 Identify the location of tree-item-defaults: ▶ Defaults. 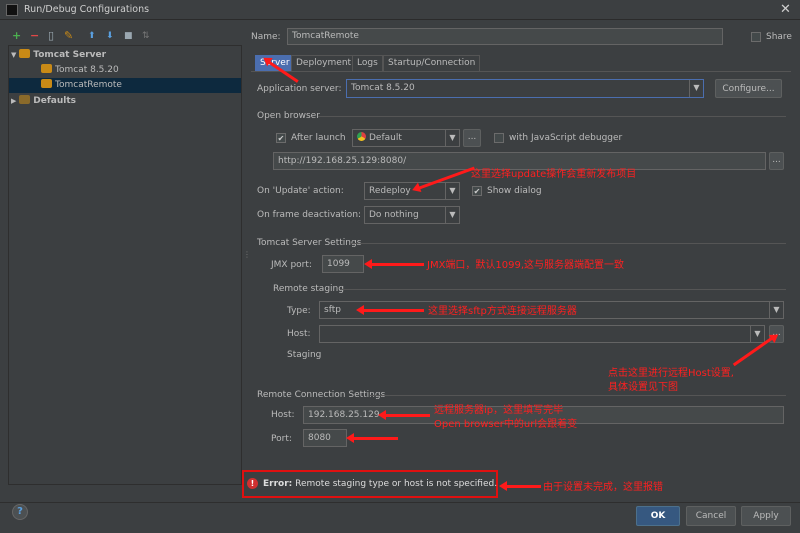
(126, 101).